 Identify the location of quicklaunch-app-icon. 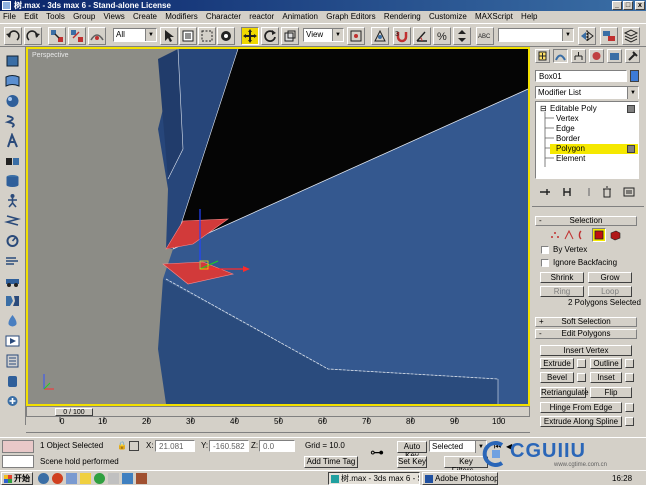
(57, 478).